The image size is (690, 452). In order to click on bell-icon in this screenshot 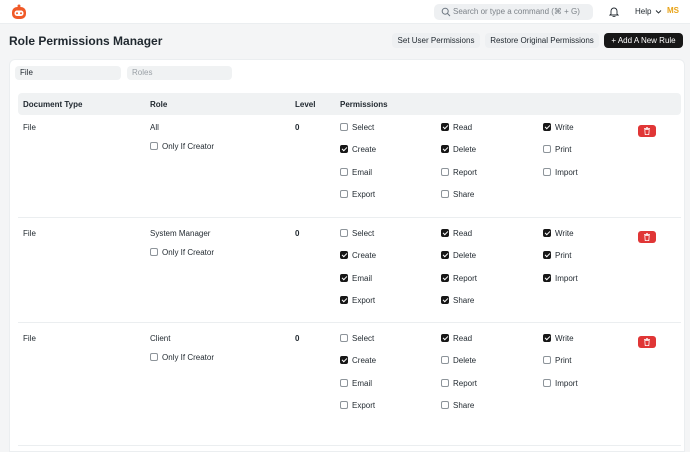, I will do `click(614, 12)`.